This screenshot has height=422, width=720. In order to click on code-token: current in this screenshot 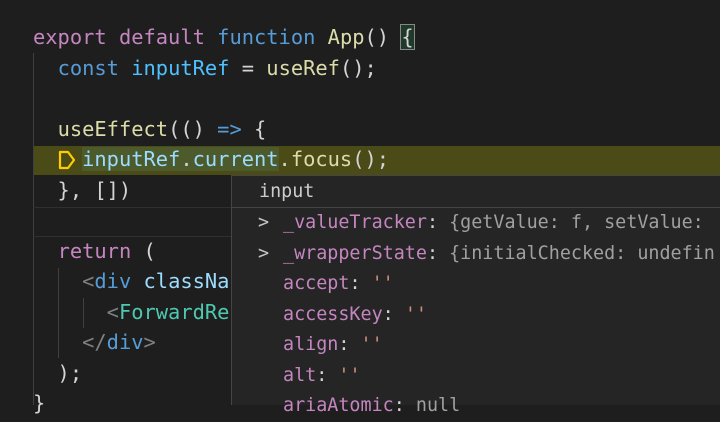, I will do `click(235, 159)`.